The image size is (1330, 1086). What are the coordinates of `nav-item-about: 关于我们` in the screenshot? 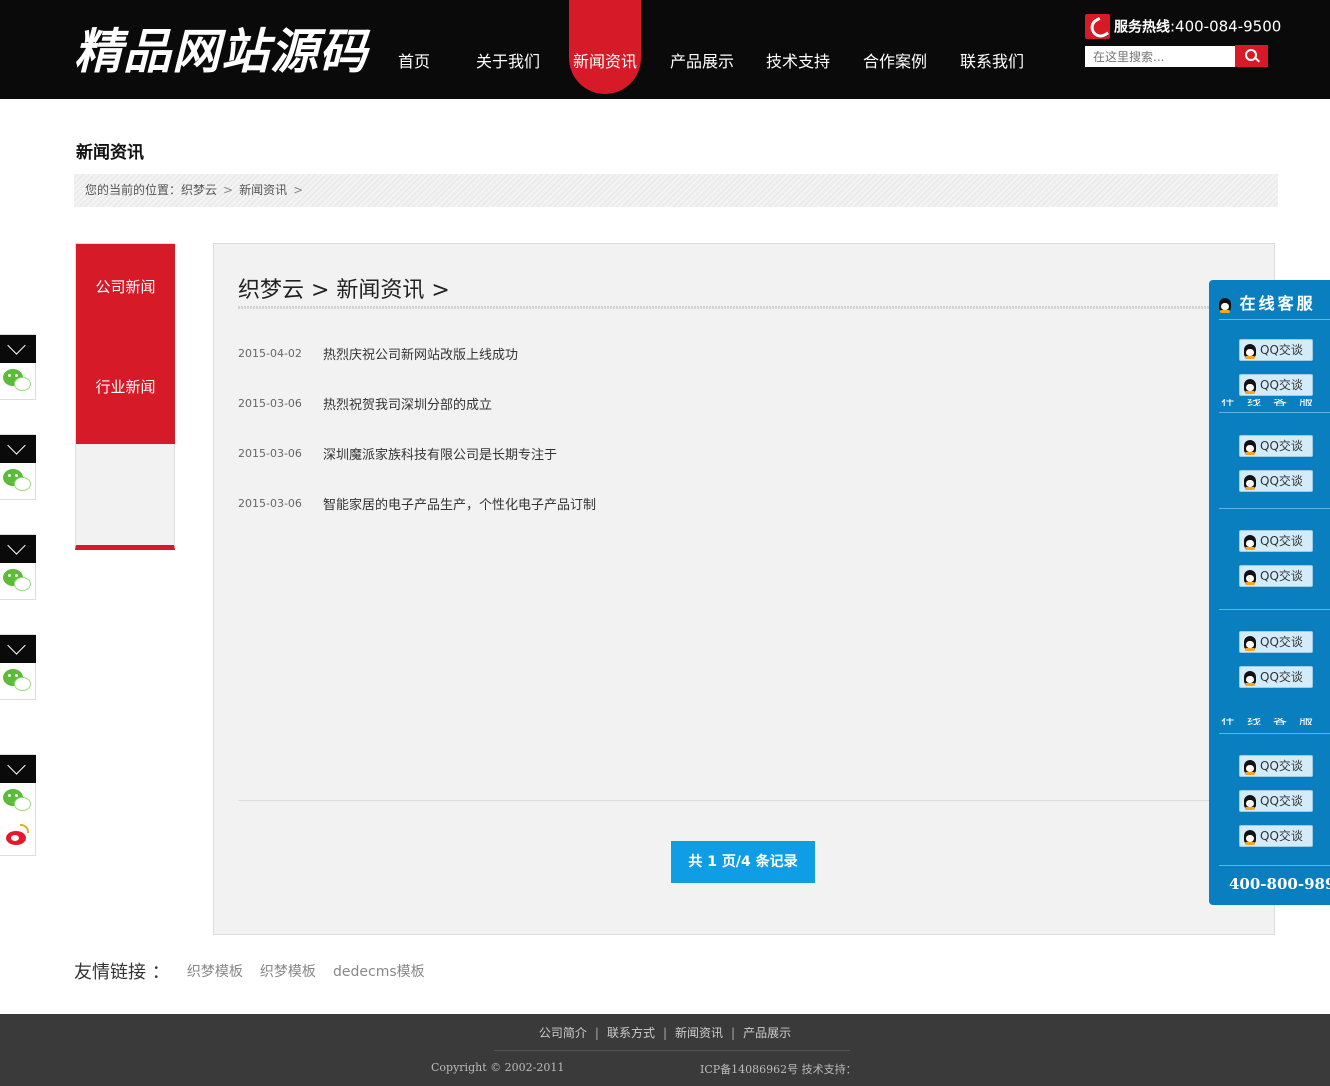 It's located at (508, 49).